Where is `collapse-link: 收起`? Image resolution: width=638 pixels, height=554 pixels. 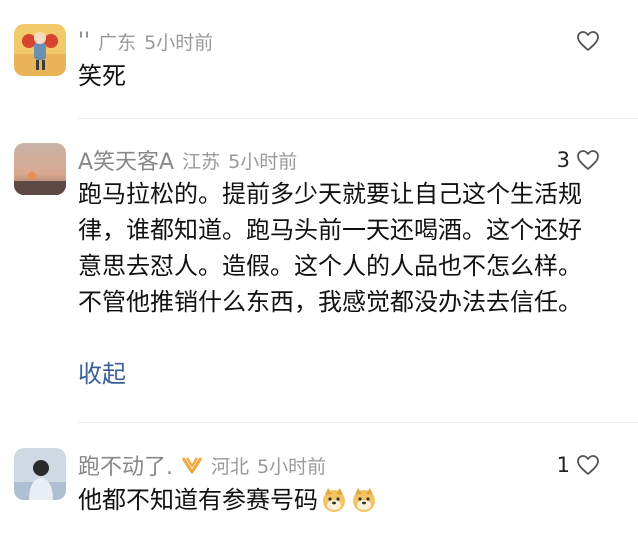
collapse-link: 收起 is located at coordinates (102, 374).